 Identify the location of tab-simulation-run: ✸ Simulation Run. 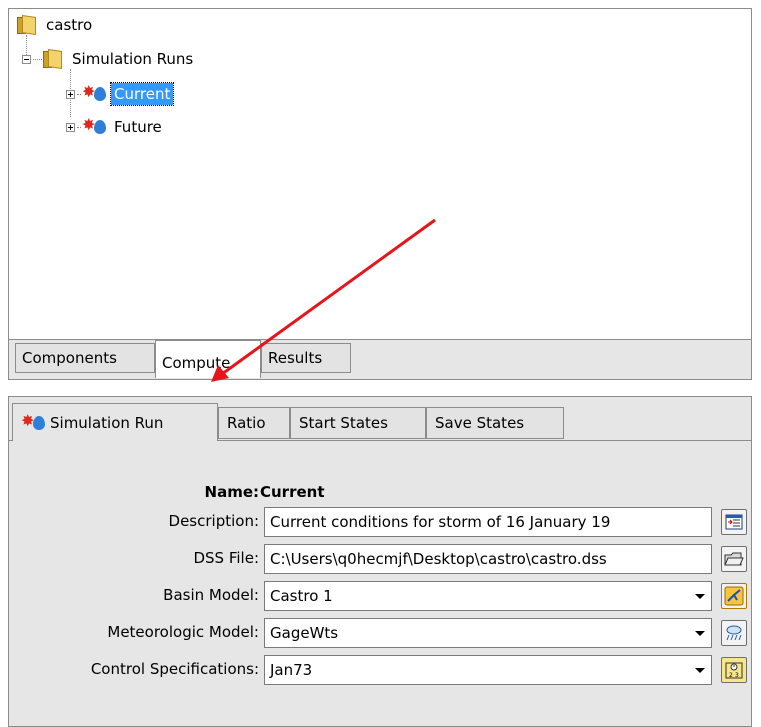
(115, 422).